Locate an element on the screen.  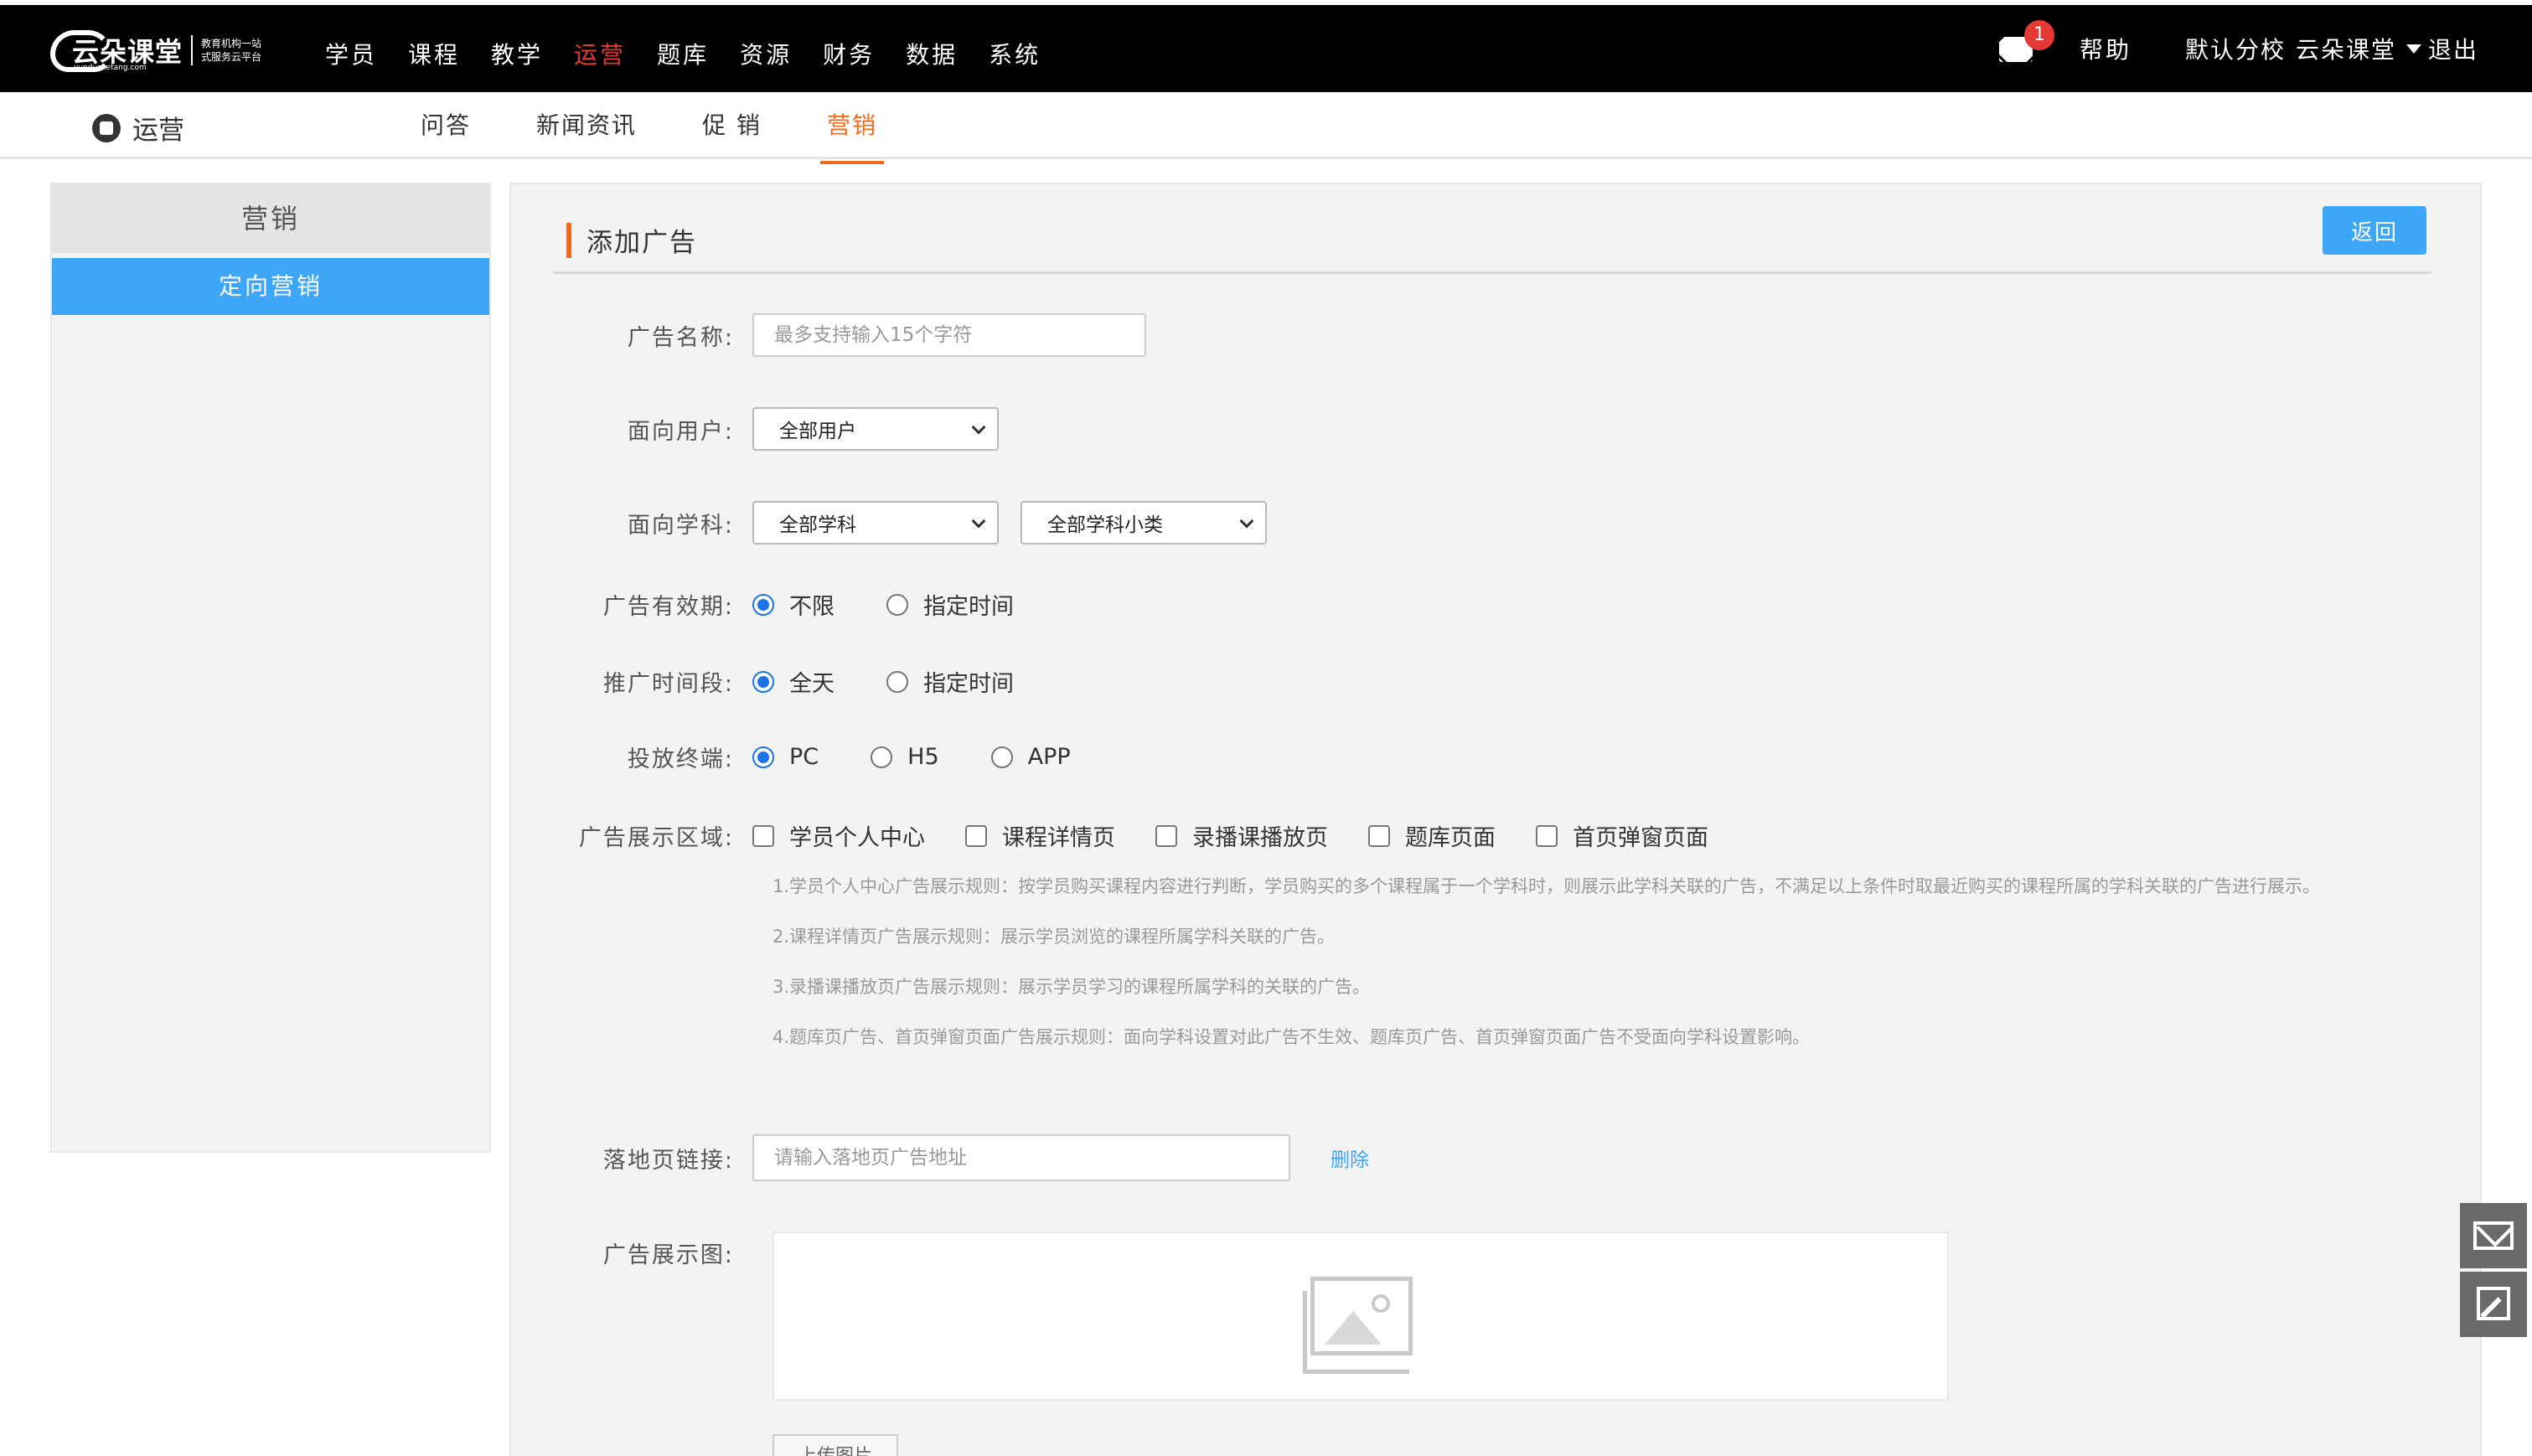
title-divider is located at coordinates (1492, 272).